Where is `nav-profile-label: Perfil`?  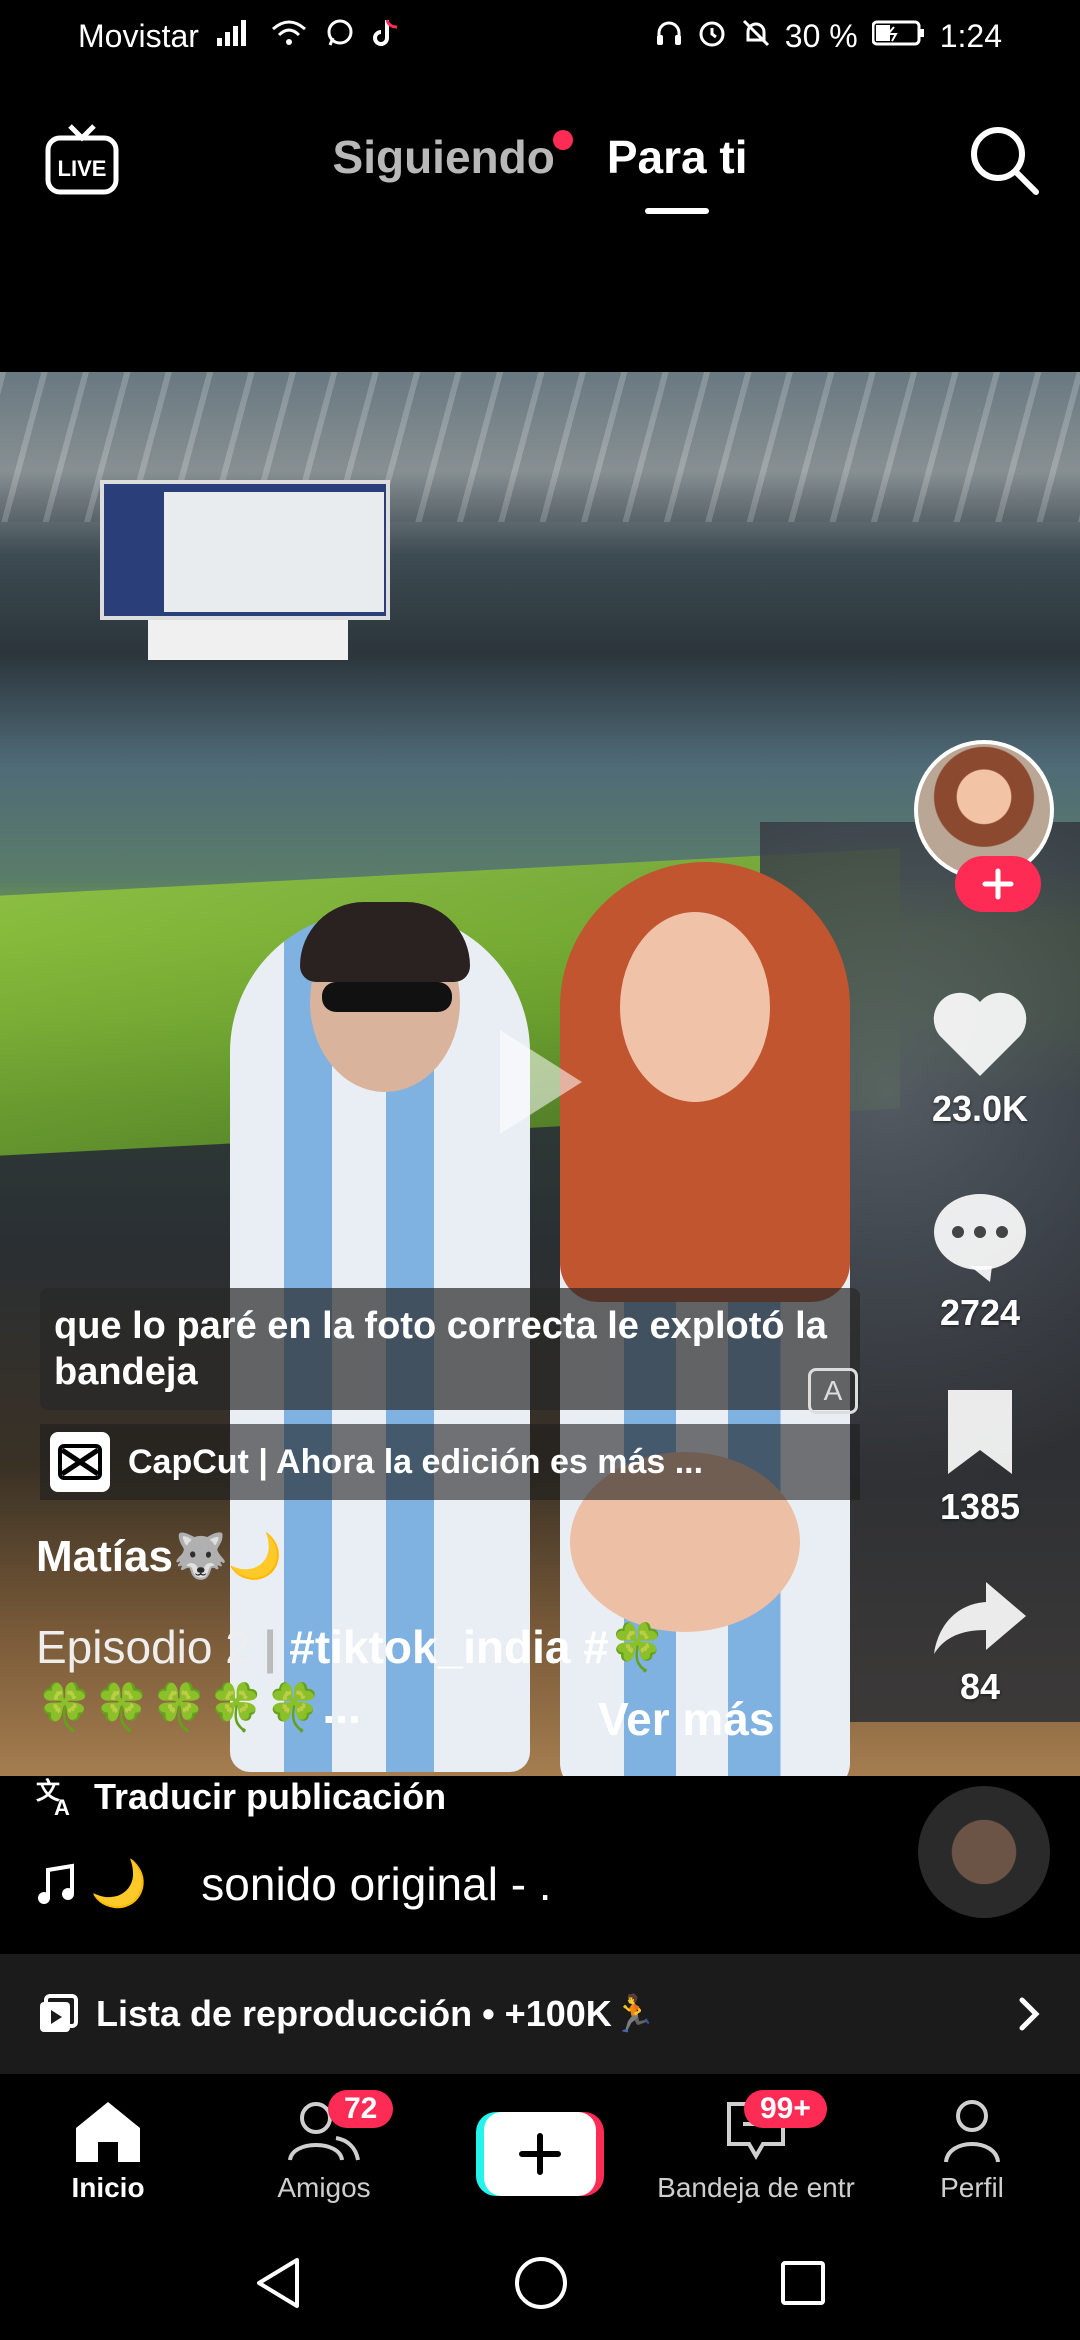 nav-profile-label: Perfil is located at coordinates (972, 2187).